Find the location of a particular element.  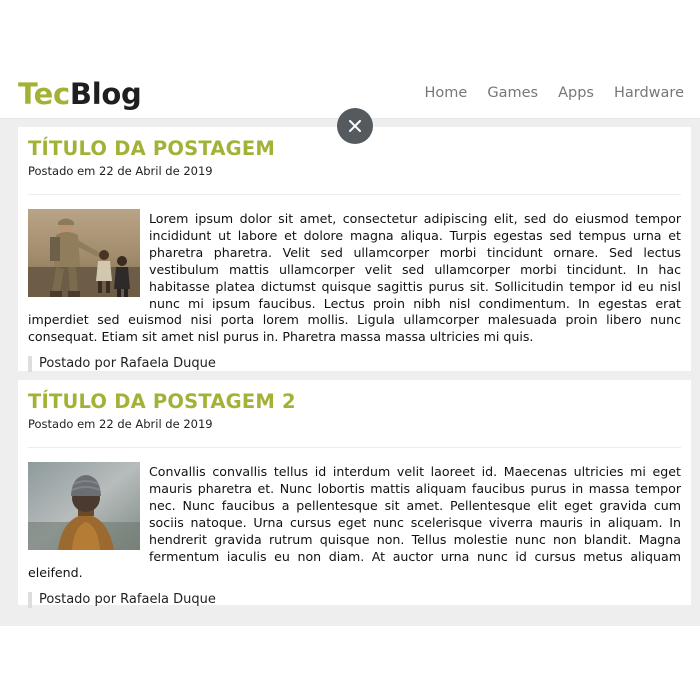

post-image-person-beanie is located at coordinates (84, 506).